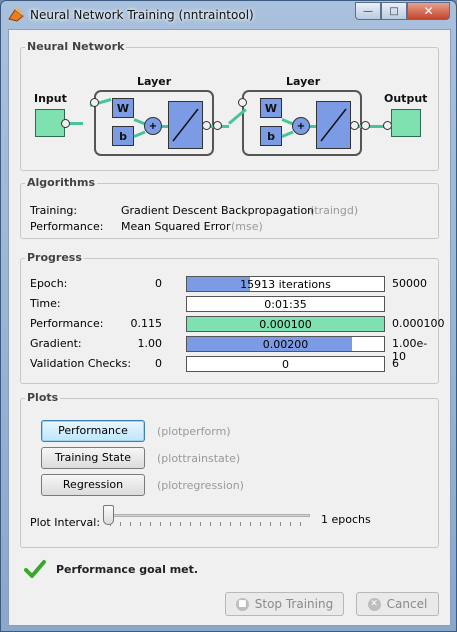 Image resolution: width=457 pixels, height=632 pixels. Describe the element at coordinates (127, 569) in the screenshot. I see `status-message: Performance goal met.` at that location.